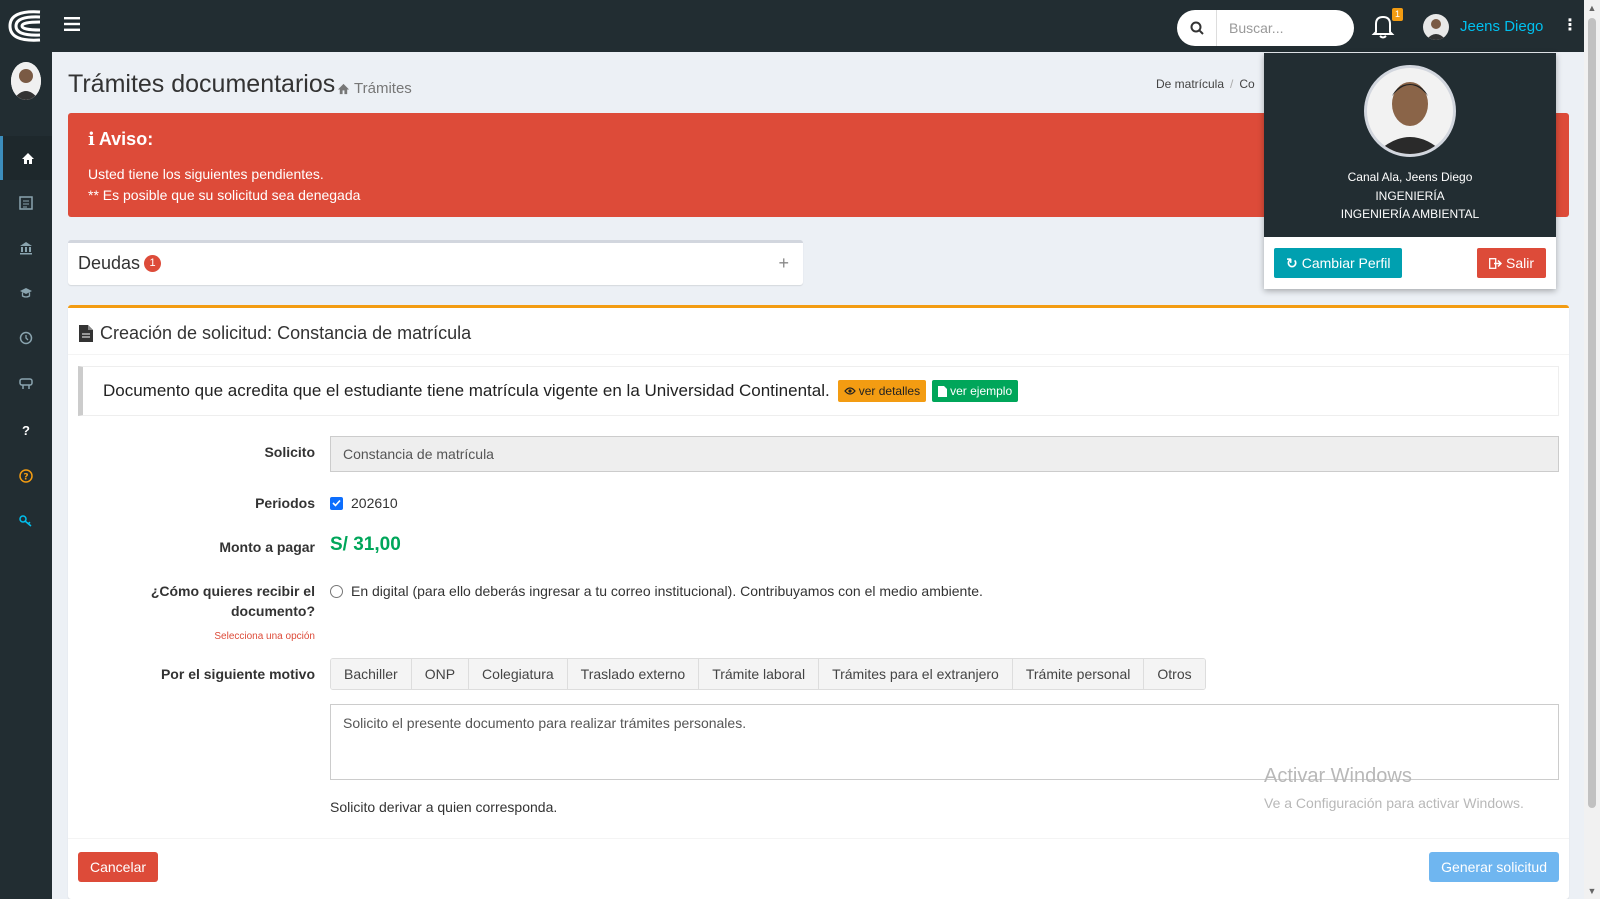  I want to click on breadcrumb-item: Co, so click(1246, 84).